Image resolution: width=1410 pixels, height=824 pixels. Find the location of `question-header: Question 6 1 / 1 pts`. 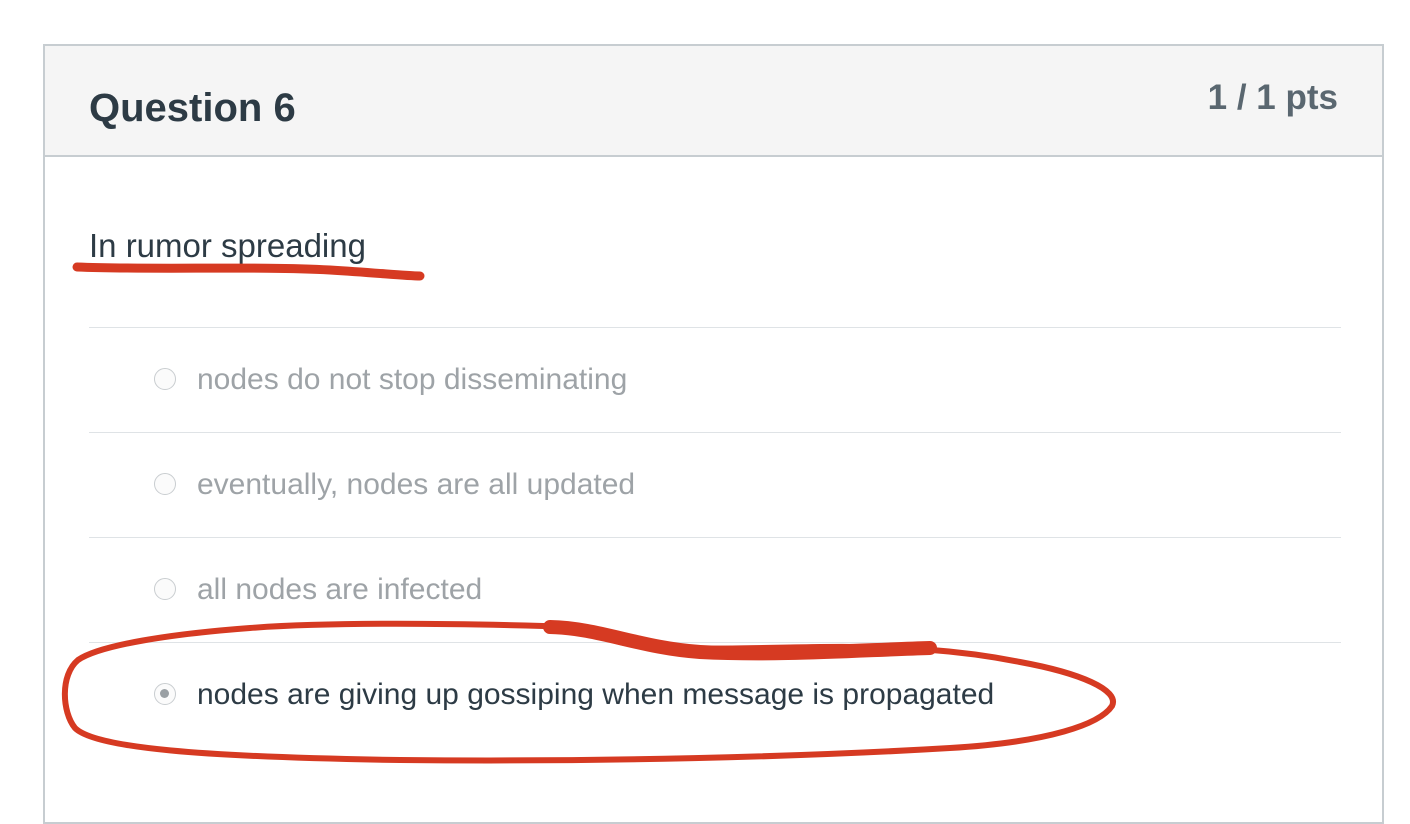

question-header: Question 6 1 / 1 pts is located at coordinates (713, 101).